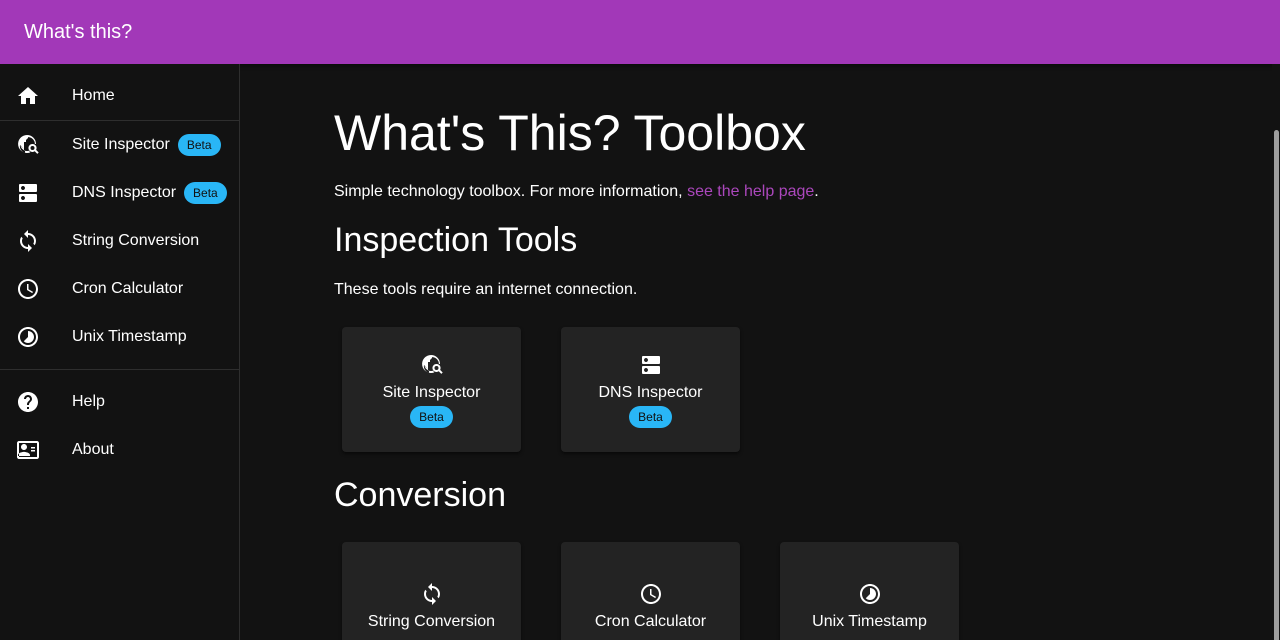 The width and height of the screenshot is (1280, 640). I want to click on app-bar: What's this?, so click(640, 32).